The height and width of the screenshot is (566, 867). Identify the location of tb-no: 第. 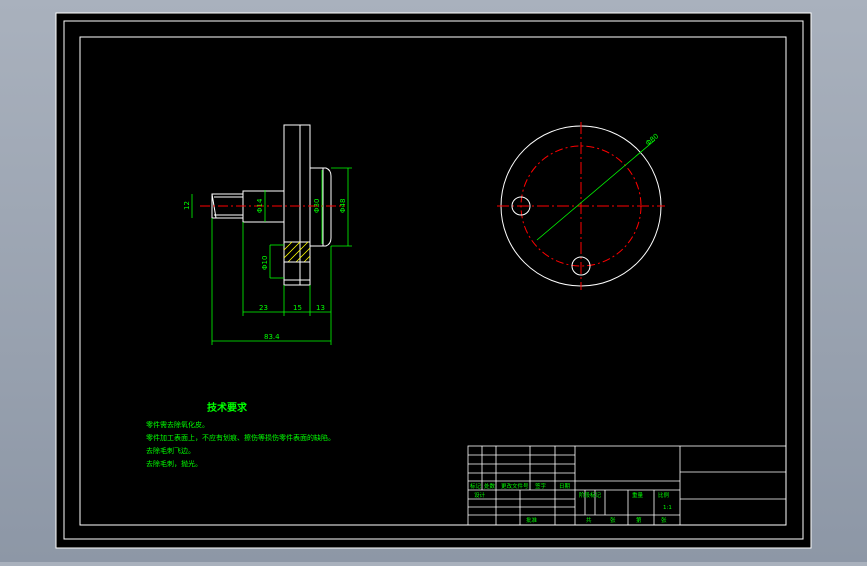
(639, 520).